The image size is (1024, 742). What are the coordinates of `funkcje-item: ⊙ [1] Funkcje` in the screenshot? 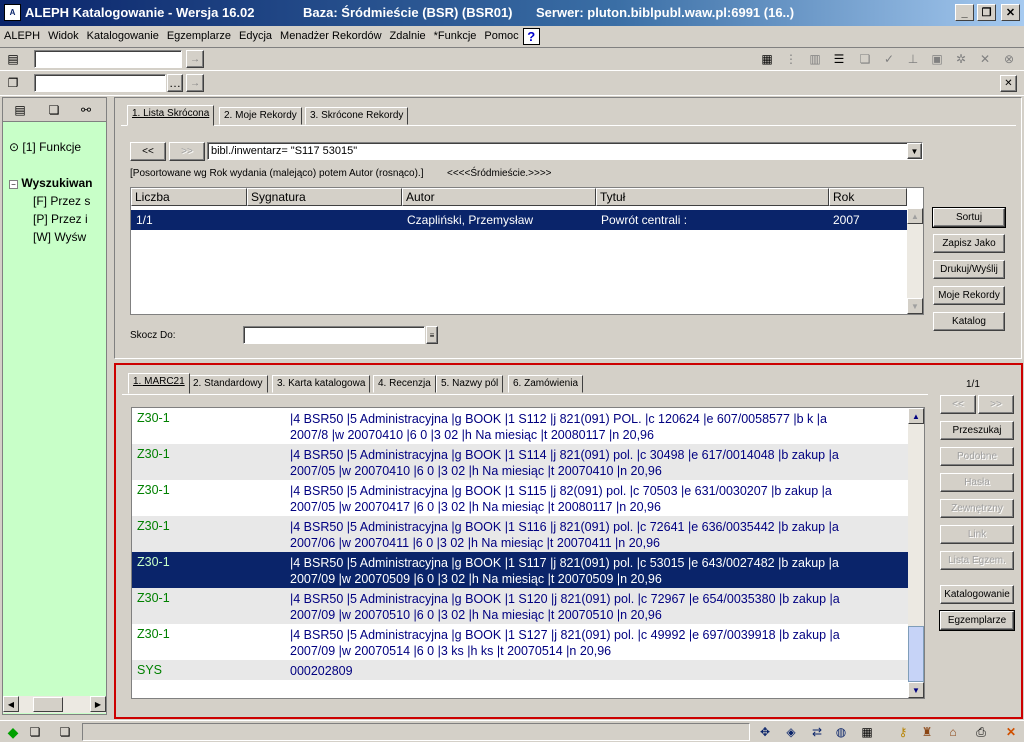 It's located at (45, 147).